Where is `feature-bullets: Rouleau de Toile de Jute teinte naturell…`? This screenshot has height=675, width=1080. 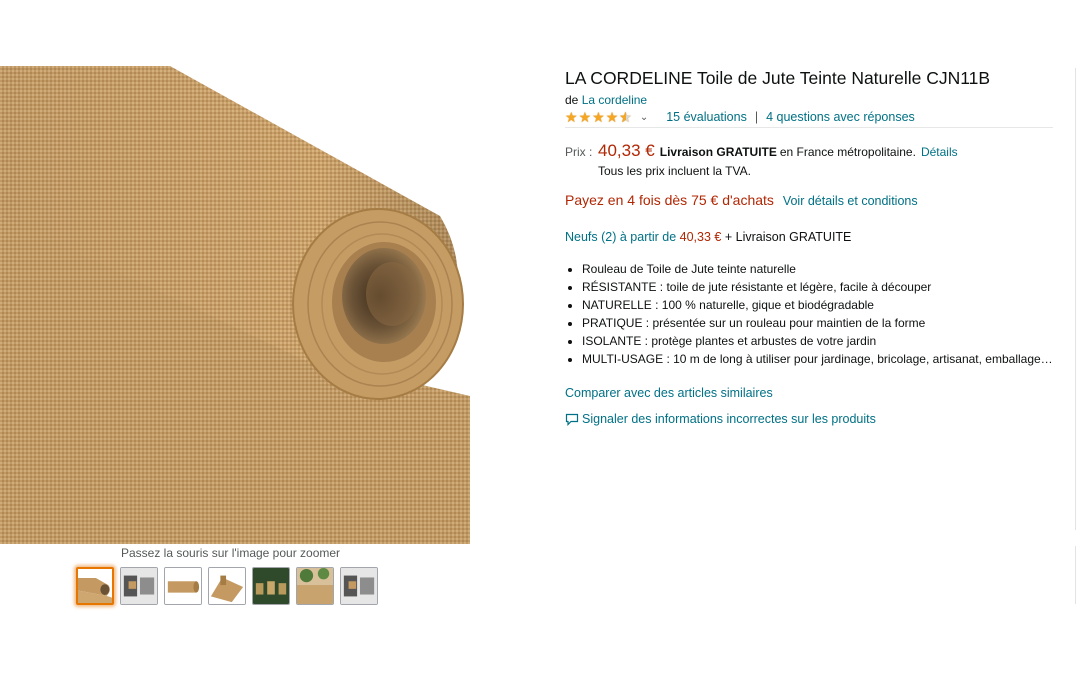 feature-bullets: Rouleau de Toile de Jute teinte naturell… is located at coordinates (809, 314).